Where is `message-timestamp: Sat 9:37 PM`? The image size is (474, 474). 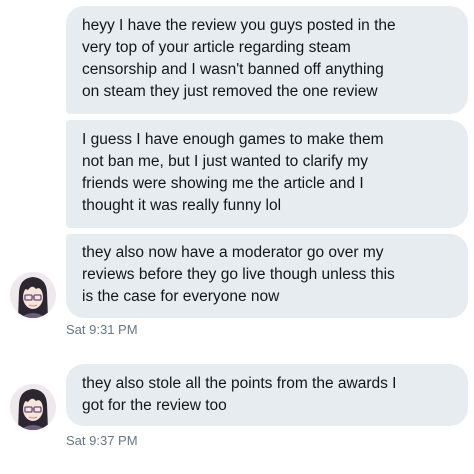
message-timestamp: Sat 9:37 PM is located at coordinates (102, 440).